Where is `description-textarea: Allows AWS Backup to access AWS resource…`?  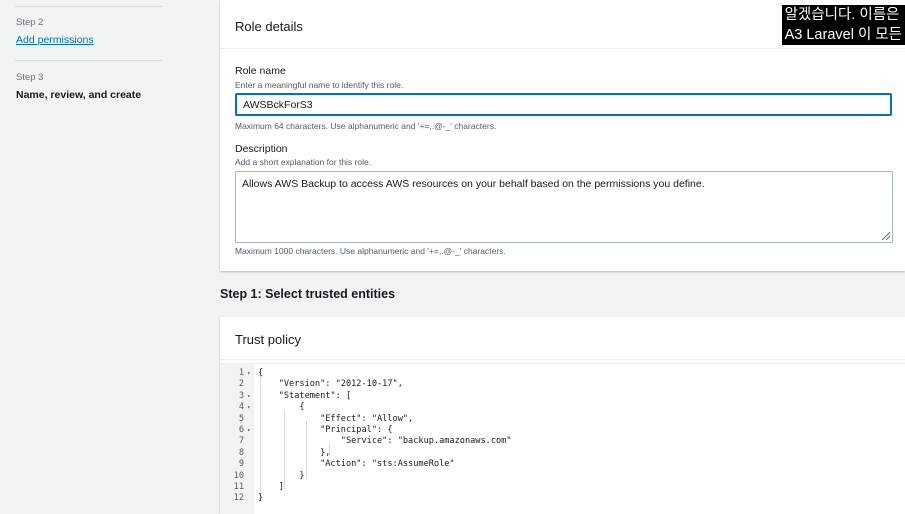
description-textarea: Allows AWS Backup to access AWS resource… is located at coordinates (564, 207).